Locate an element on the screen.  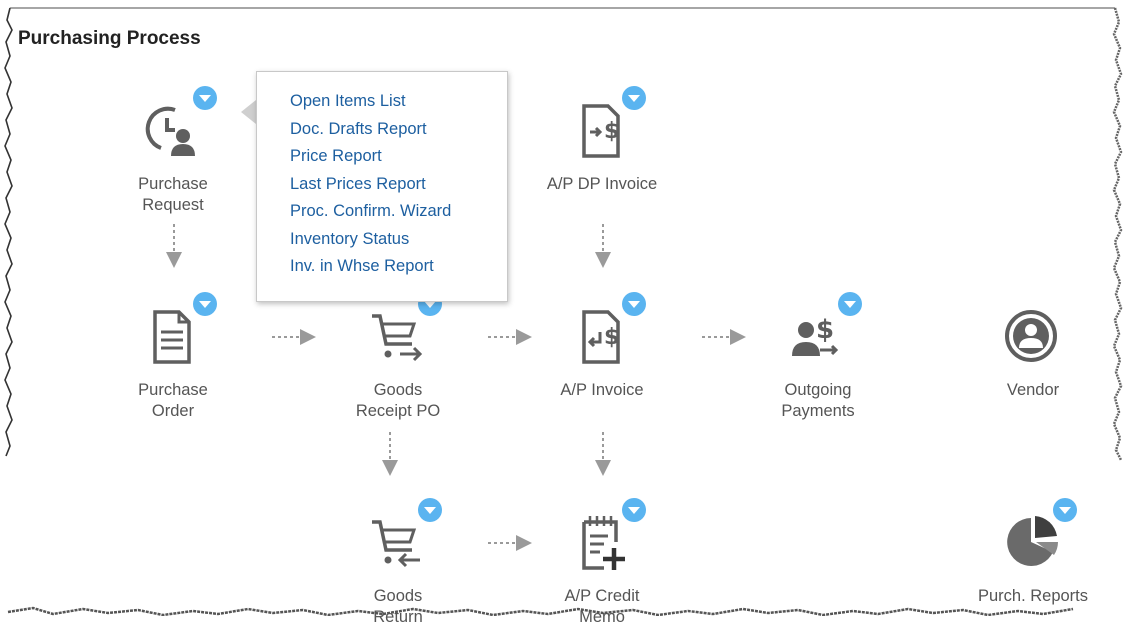
menu-item-open-items-list-label: Open Items List is located at coordinates (348, 101).